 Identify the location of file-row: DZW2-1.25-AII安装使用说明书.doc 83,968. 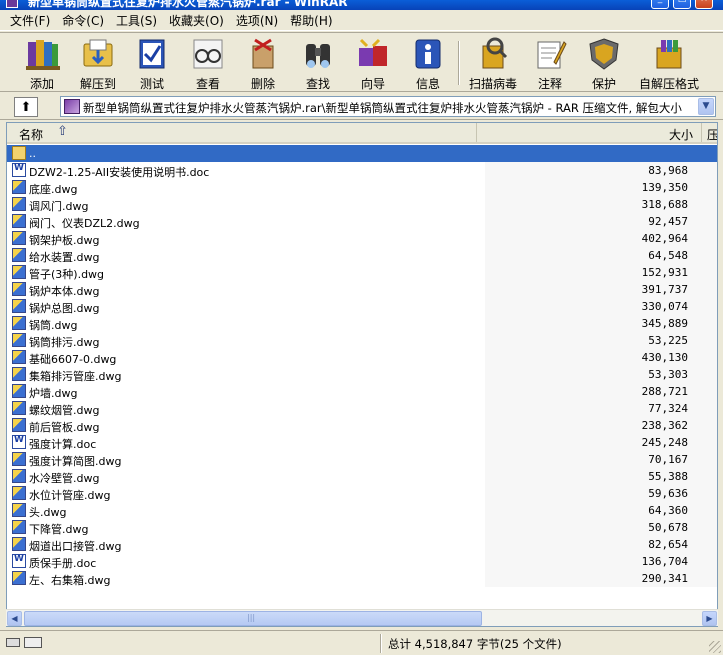
(362, 170).